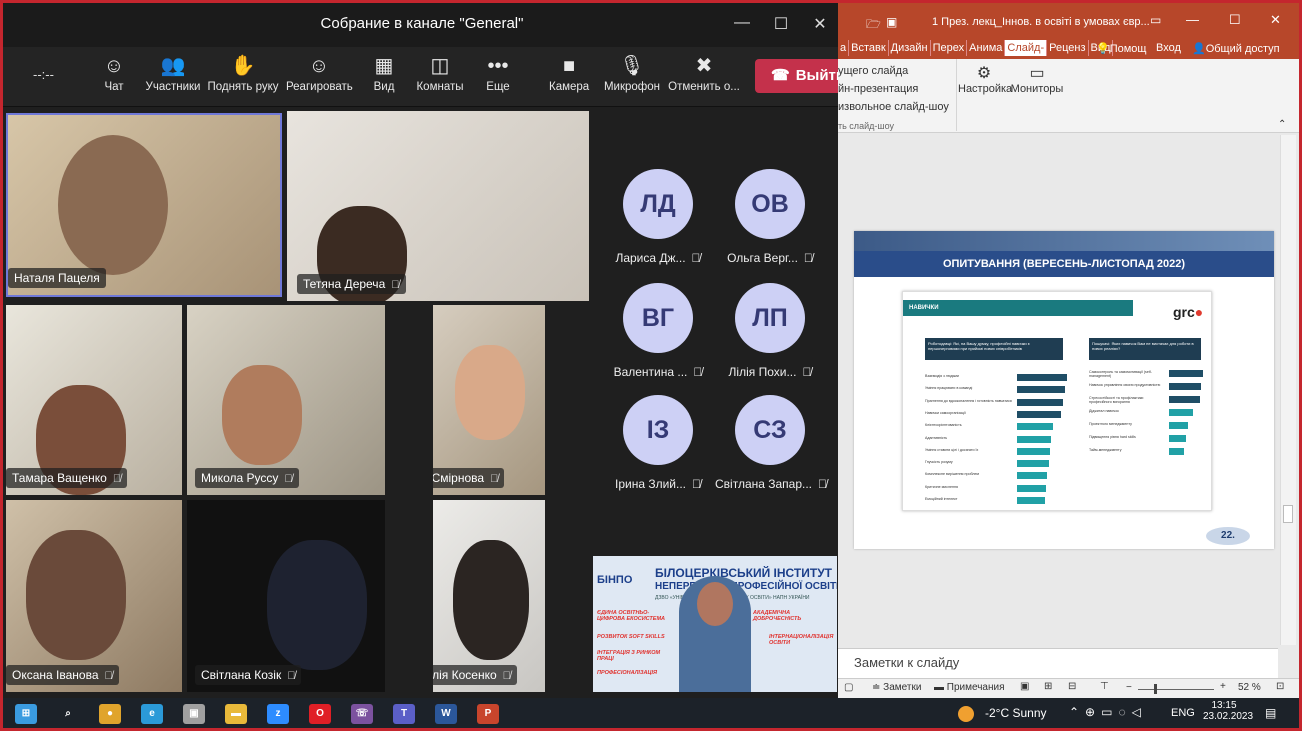  What do you see at coordinates (896, 687) in the screenshot?
I see `notes-button: ≐ Заметки` at bounding box center [896, 687].